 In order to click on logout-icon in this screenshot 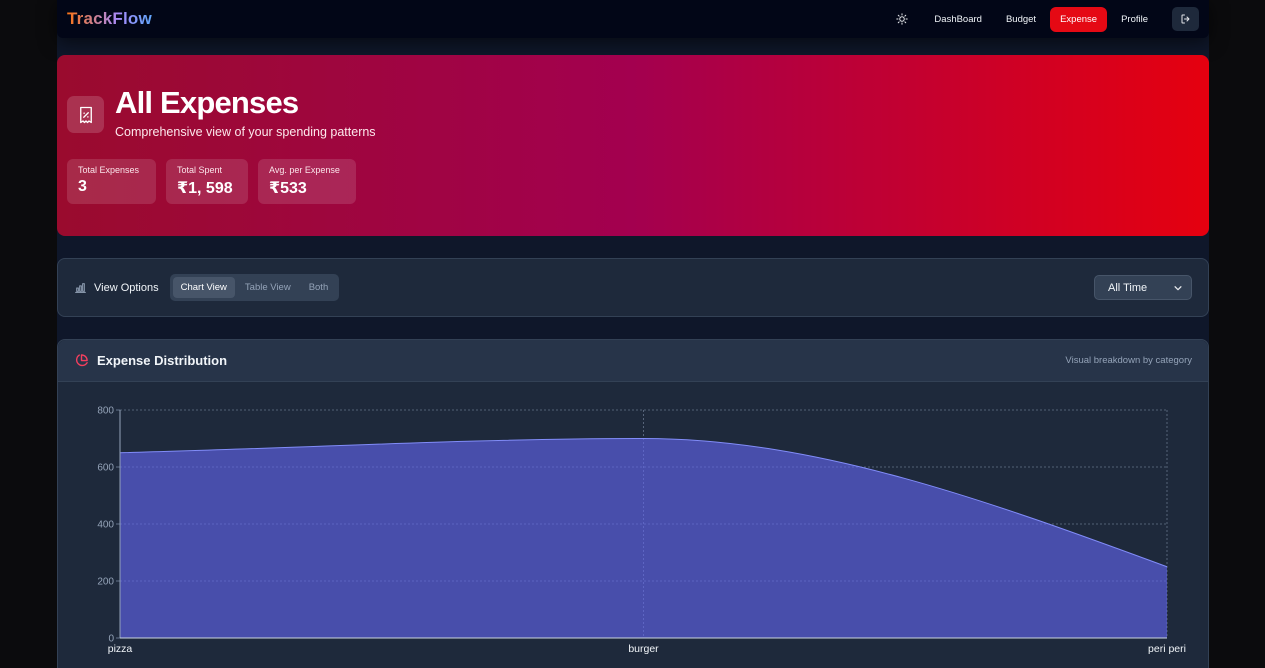, I will do `click(1185, 19)`.